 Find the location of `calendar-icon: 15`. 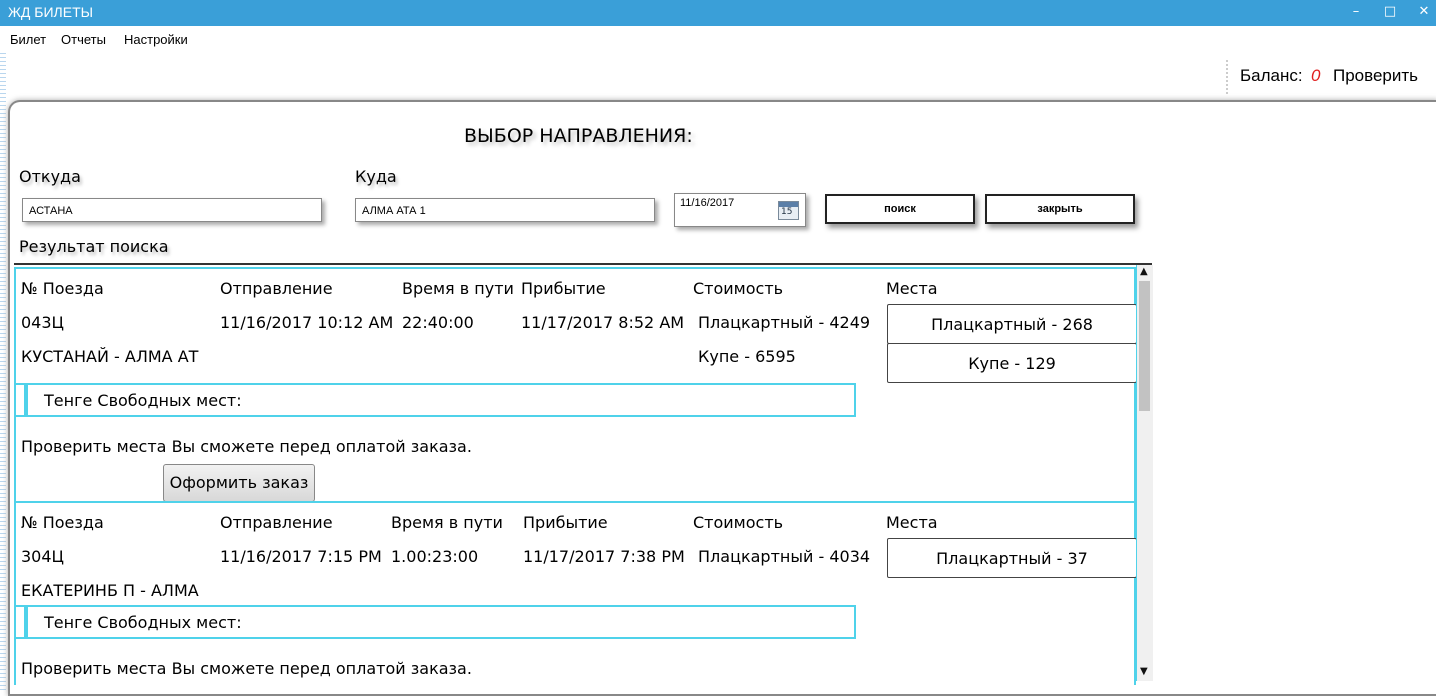

calendar-icon: 15 is located at coordinates (788, 210).